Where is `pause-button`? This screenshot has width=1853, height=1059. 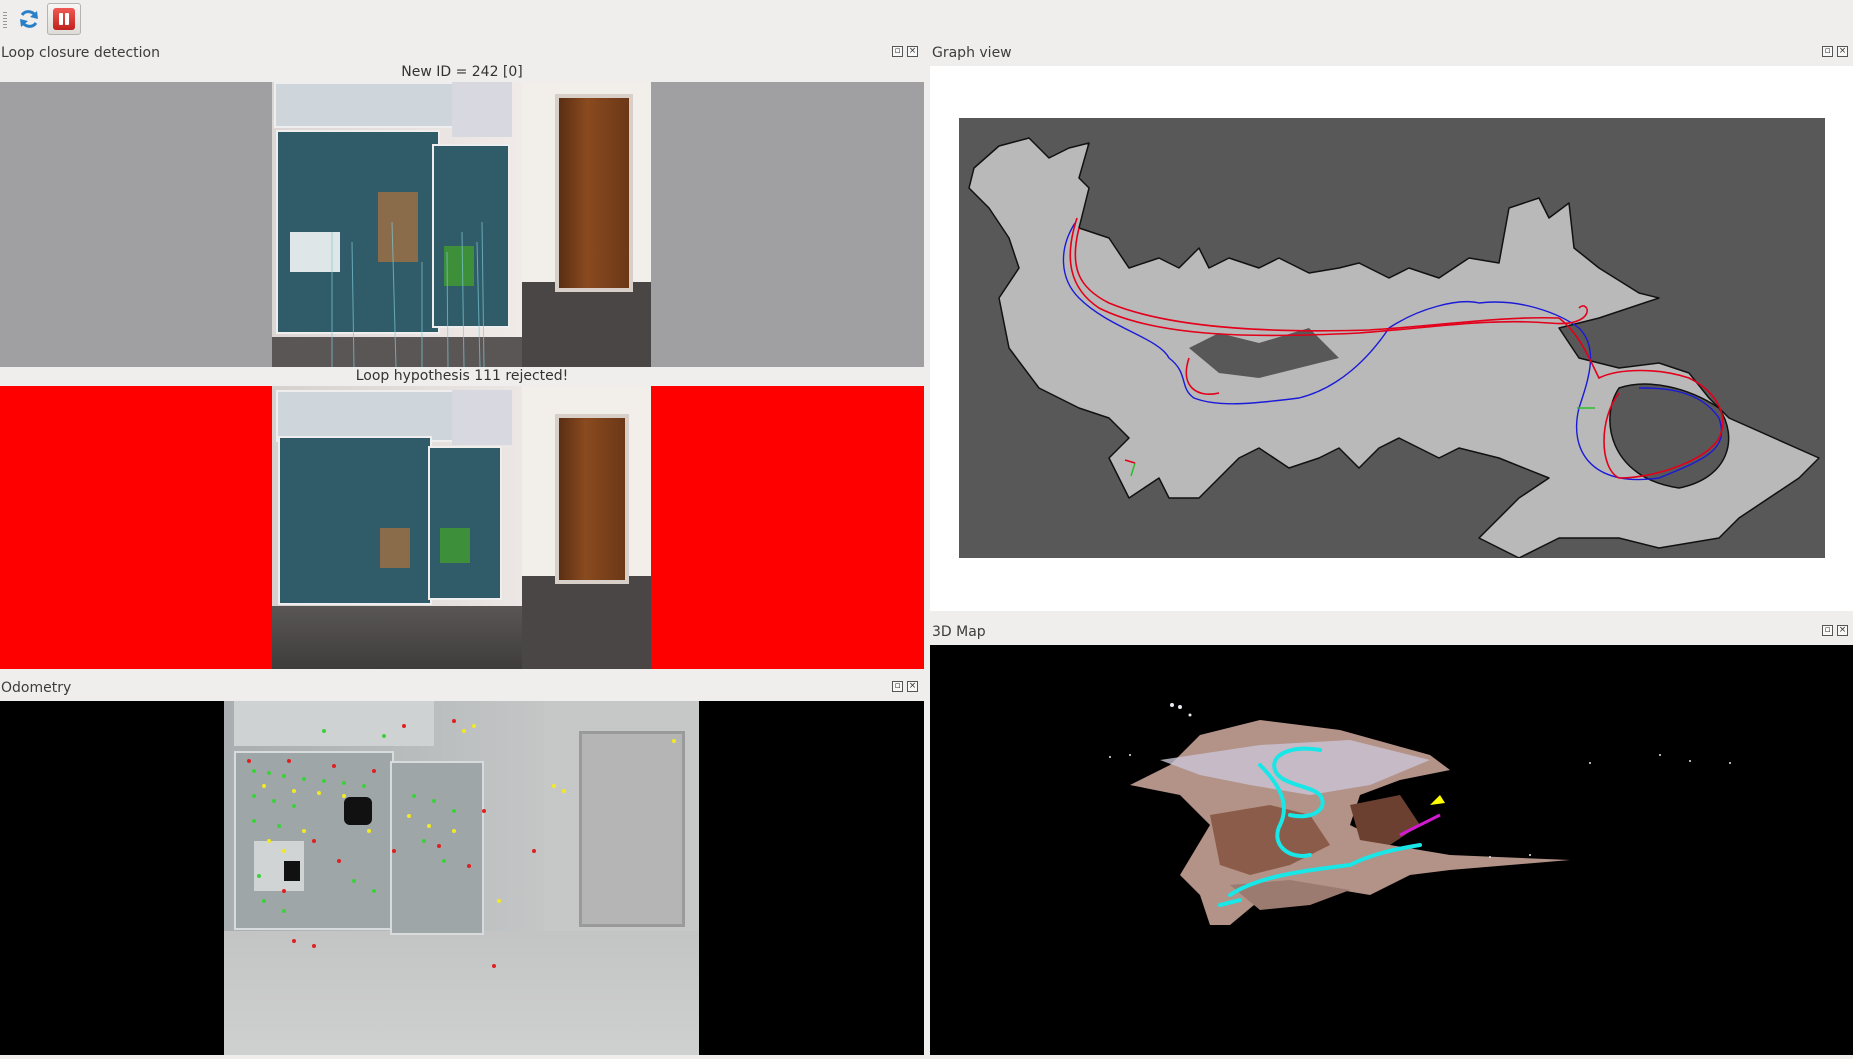
pause-button is located at coordinates (64, 19).